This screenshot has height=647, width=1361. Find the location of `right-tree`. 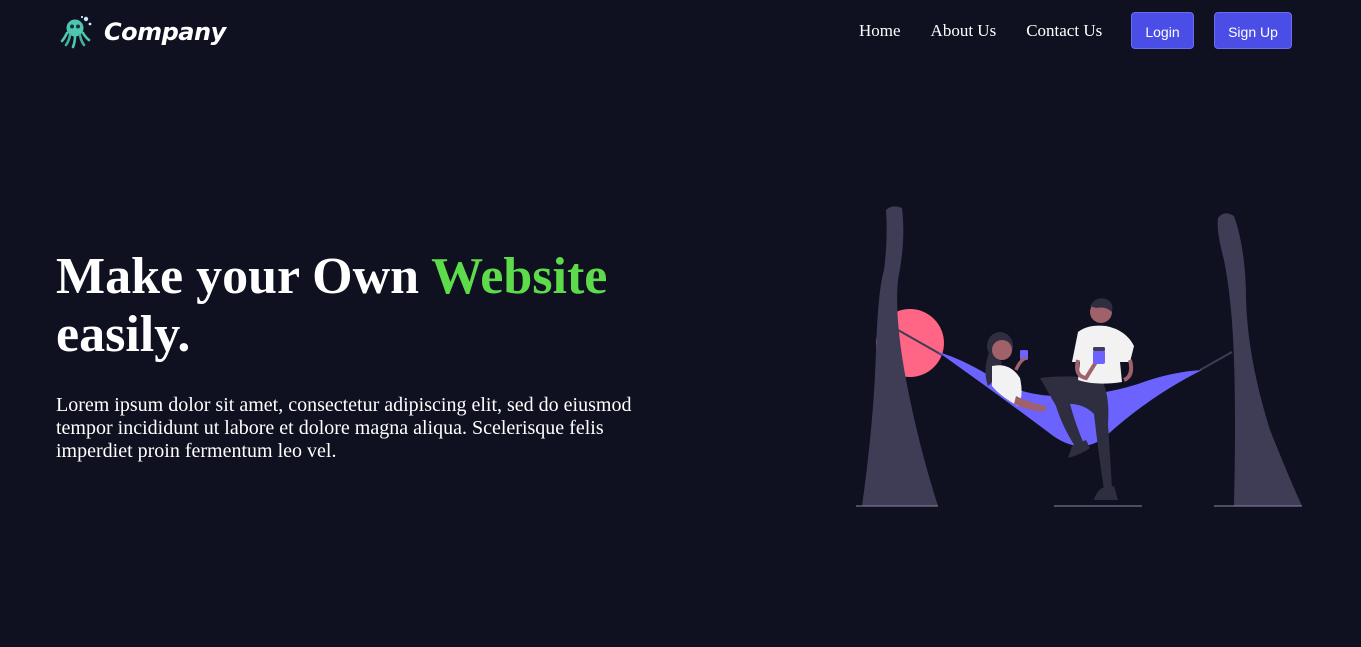

right-tree is located at coordinates (1259, 359).